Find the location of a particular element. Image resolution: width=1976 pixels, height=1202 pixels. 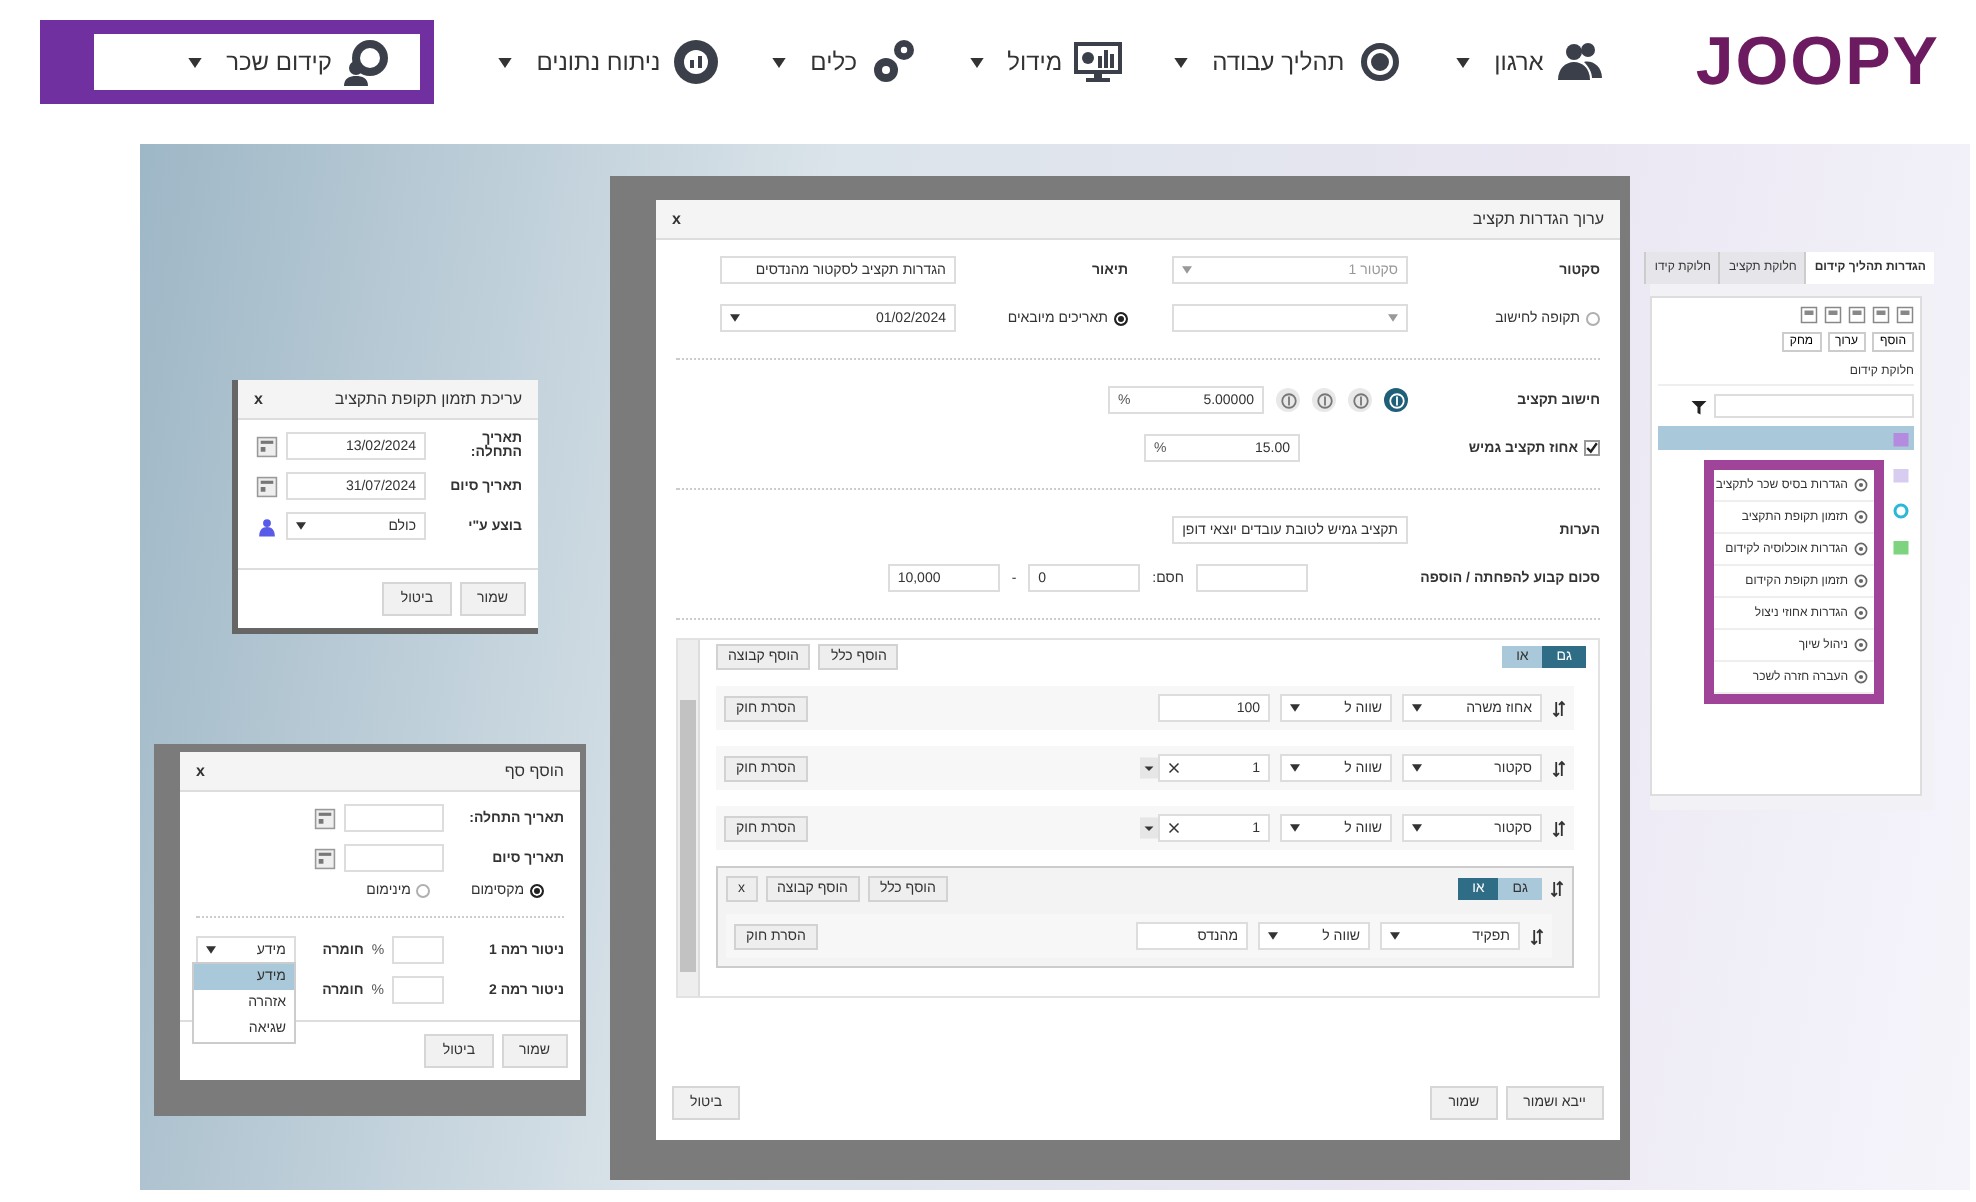

nav-menu-item: כלים is located at coordinates (845, 62).